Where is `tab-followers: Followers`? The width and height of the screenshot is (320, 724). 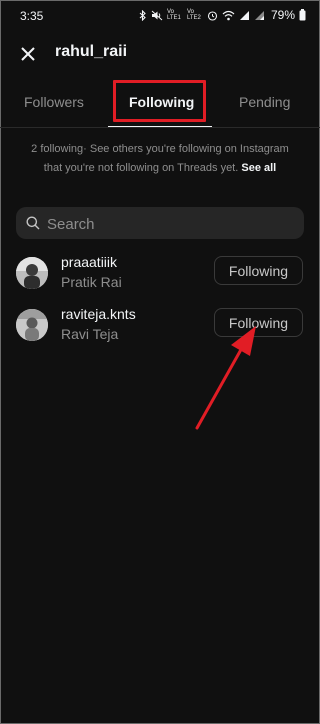
tab-followers: Followers is located at coordinates (54, 102).